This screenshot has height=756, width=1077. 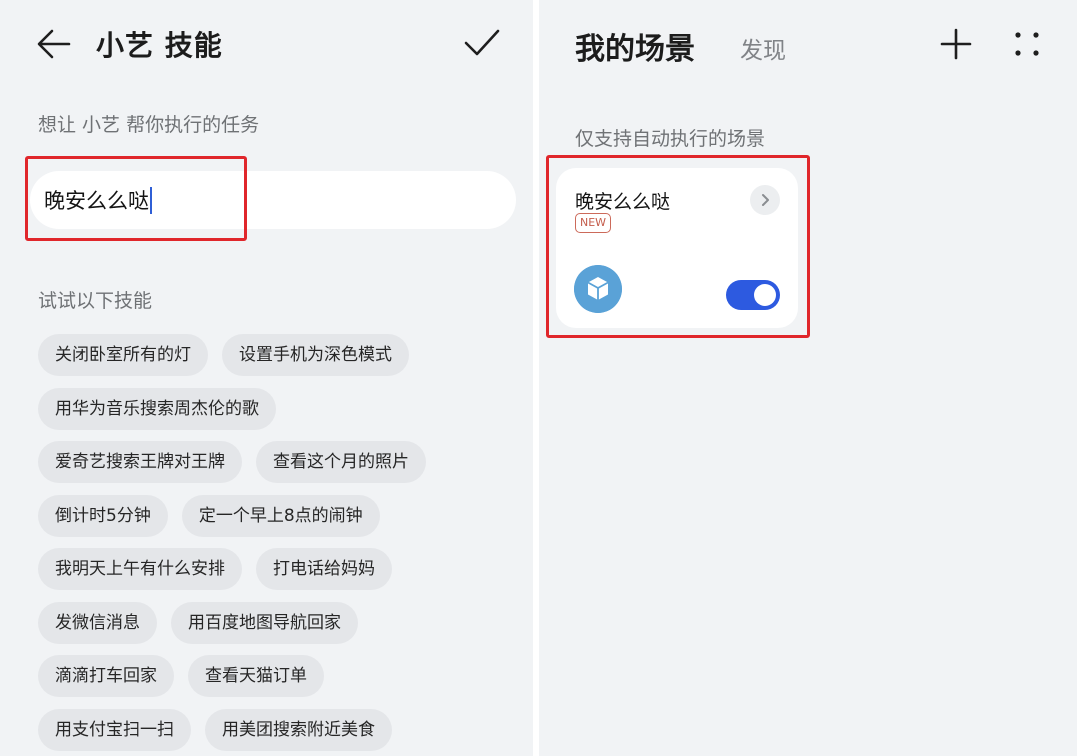 I want to click on task-input: 晚安么么哒, so click(x=273, y=200).